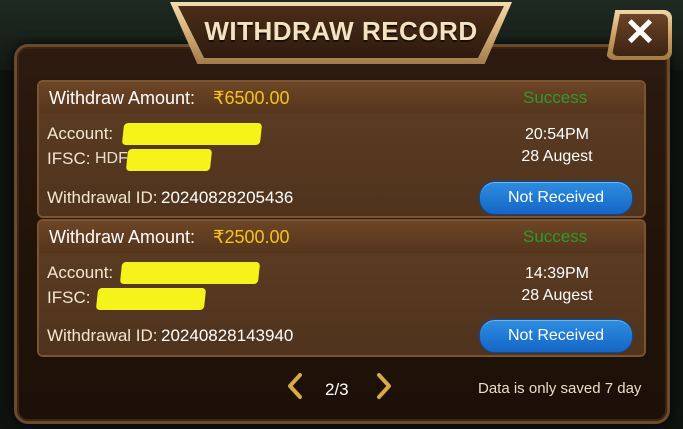 Image resolution: width=683 pixels, height=429 pixels. I want to click on ifsc-partial-text: HDF, so click(111, 158).